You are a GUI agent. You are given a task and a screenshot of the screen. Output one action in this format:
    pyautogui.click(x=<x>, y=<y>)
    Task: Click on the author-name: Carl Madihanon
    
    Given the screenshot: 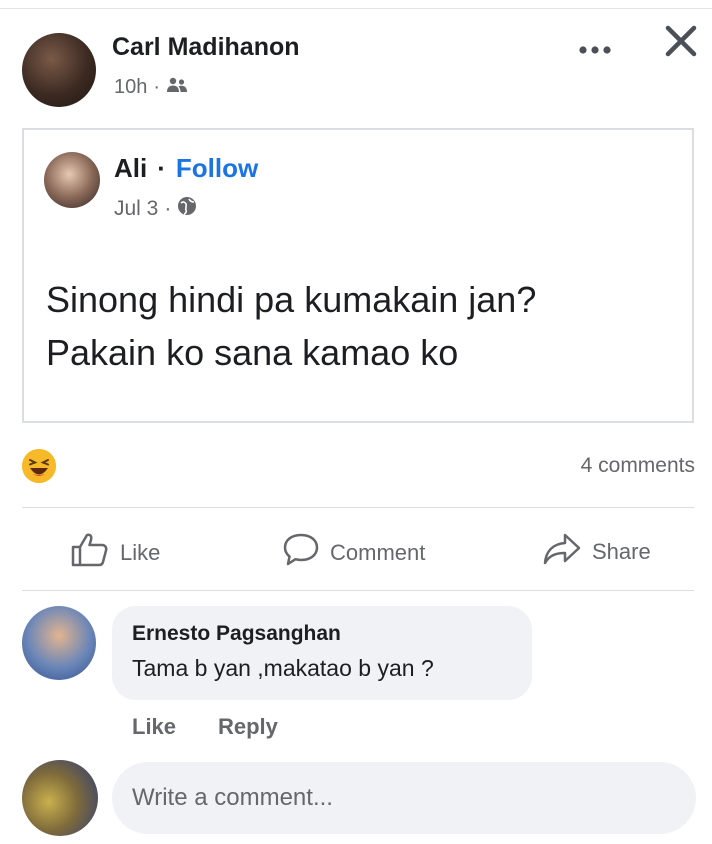 What is the action you would take?
    pyautogui.click(x=206, y=47)
    